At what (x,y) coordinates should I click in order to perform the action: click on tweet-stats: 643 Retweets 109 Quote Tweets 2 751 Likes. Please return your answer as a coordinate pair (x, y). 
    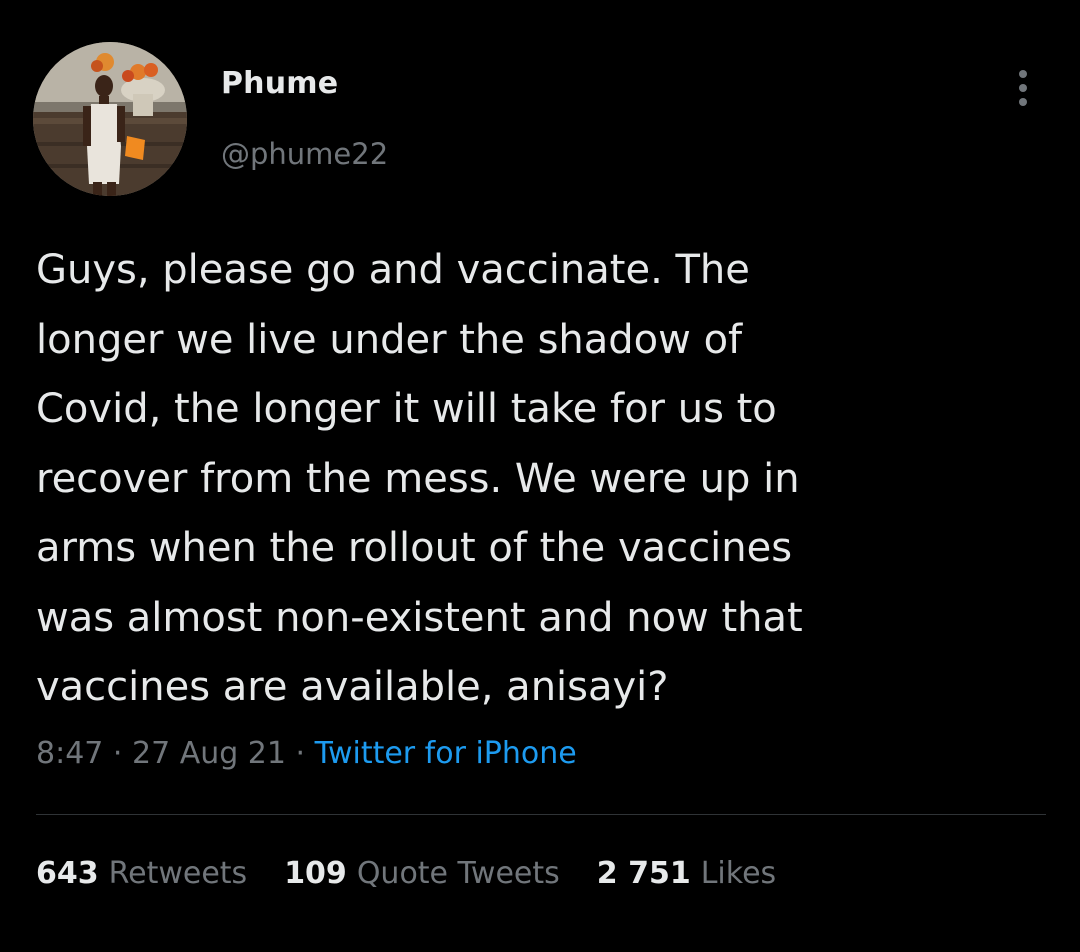
    Looking at the image, I should click on (424, 873).